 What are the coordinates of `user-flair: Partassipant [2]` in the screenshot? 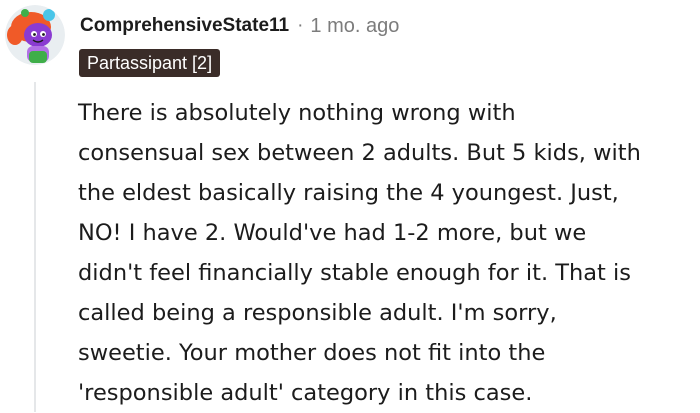 It's located at (150, 63).